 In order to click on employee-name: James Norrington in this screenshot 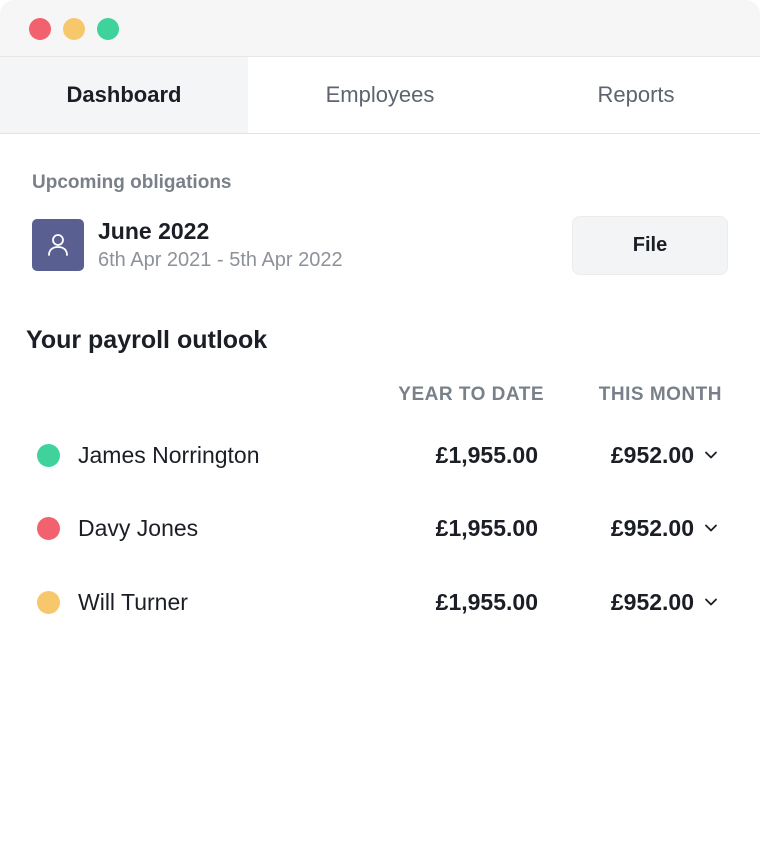, I will do `click(169, 455)`.